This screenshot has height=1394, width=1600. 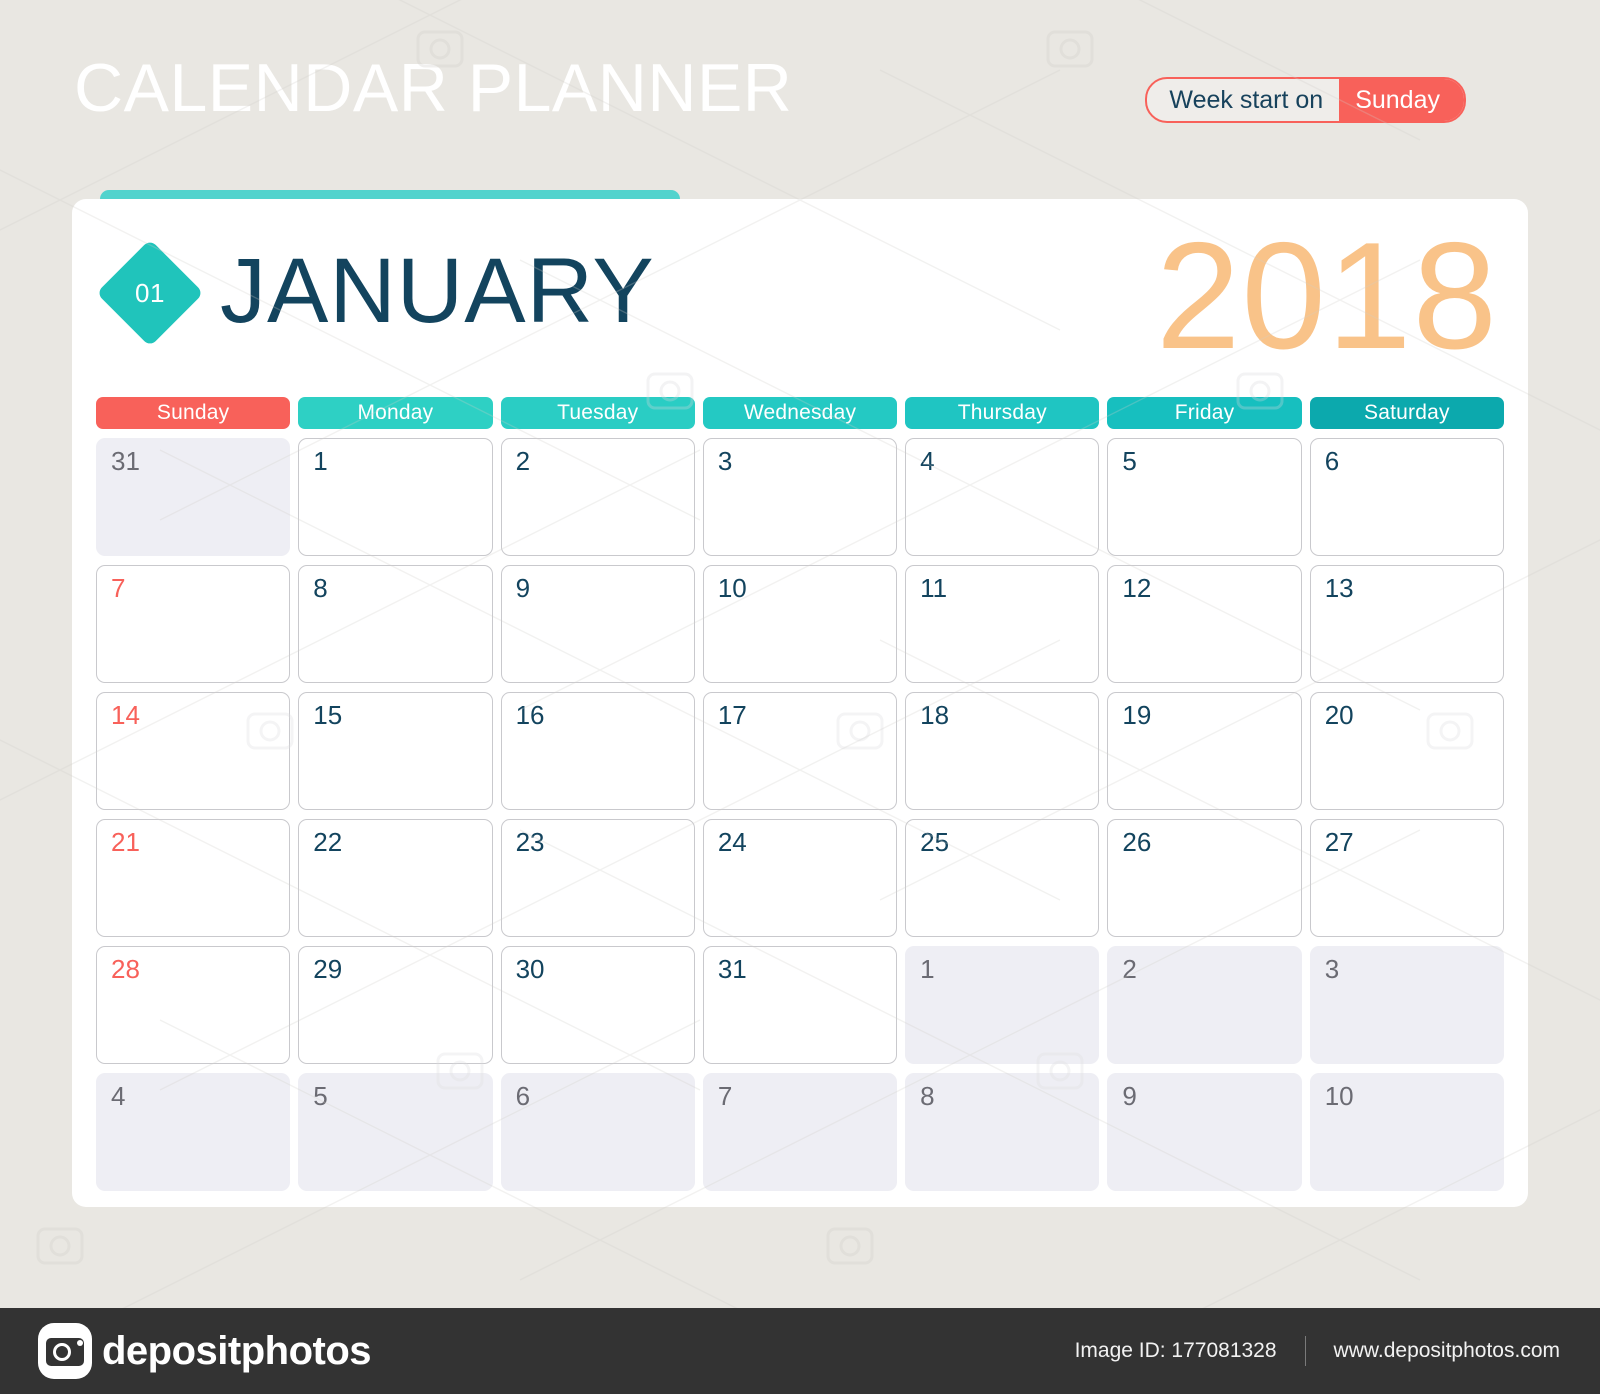 I want to click on day-header-label: Saturday, so click(x=1407, y=412).